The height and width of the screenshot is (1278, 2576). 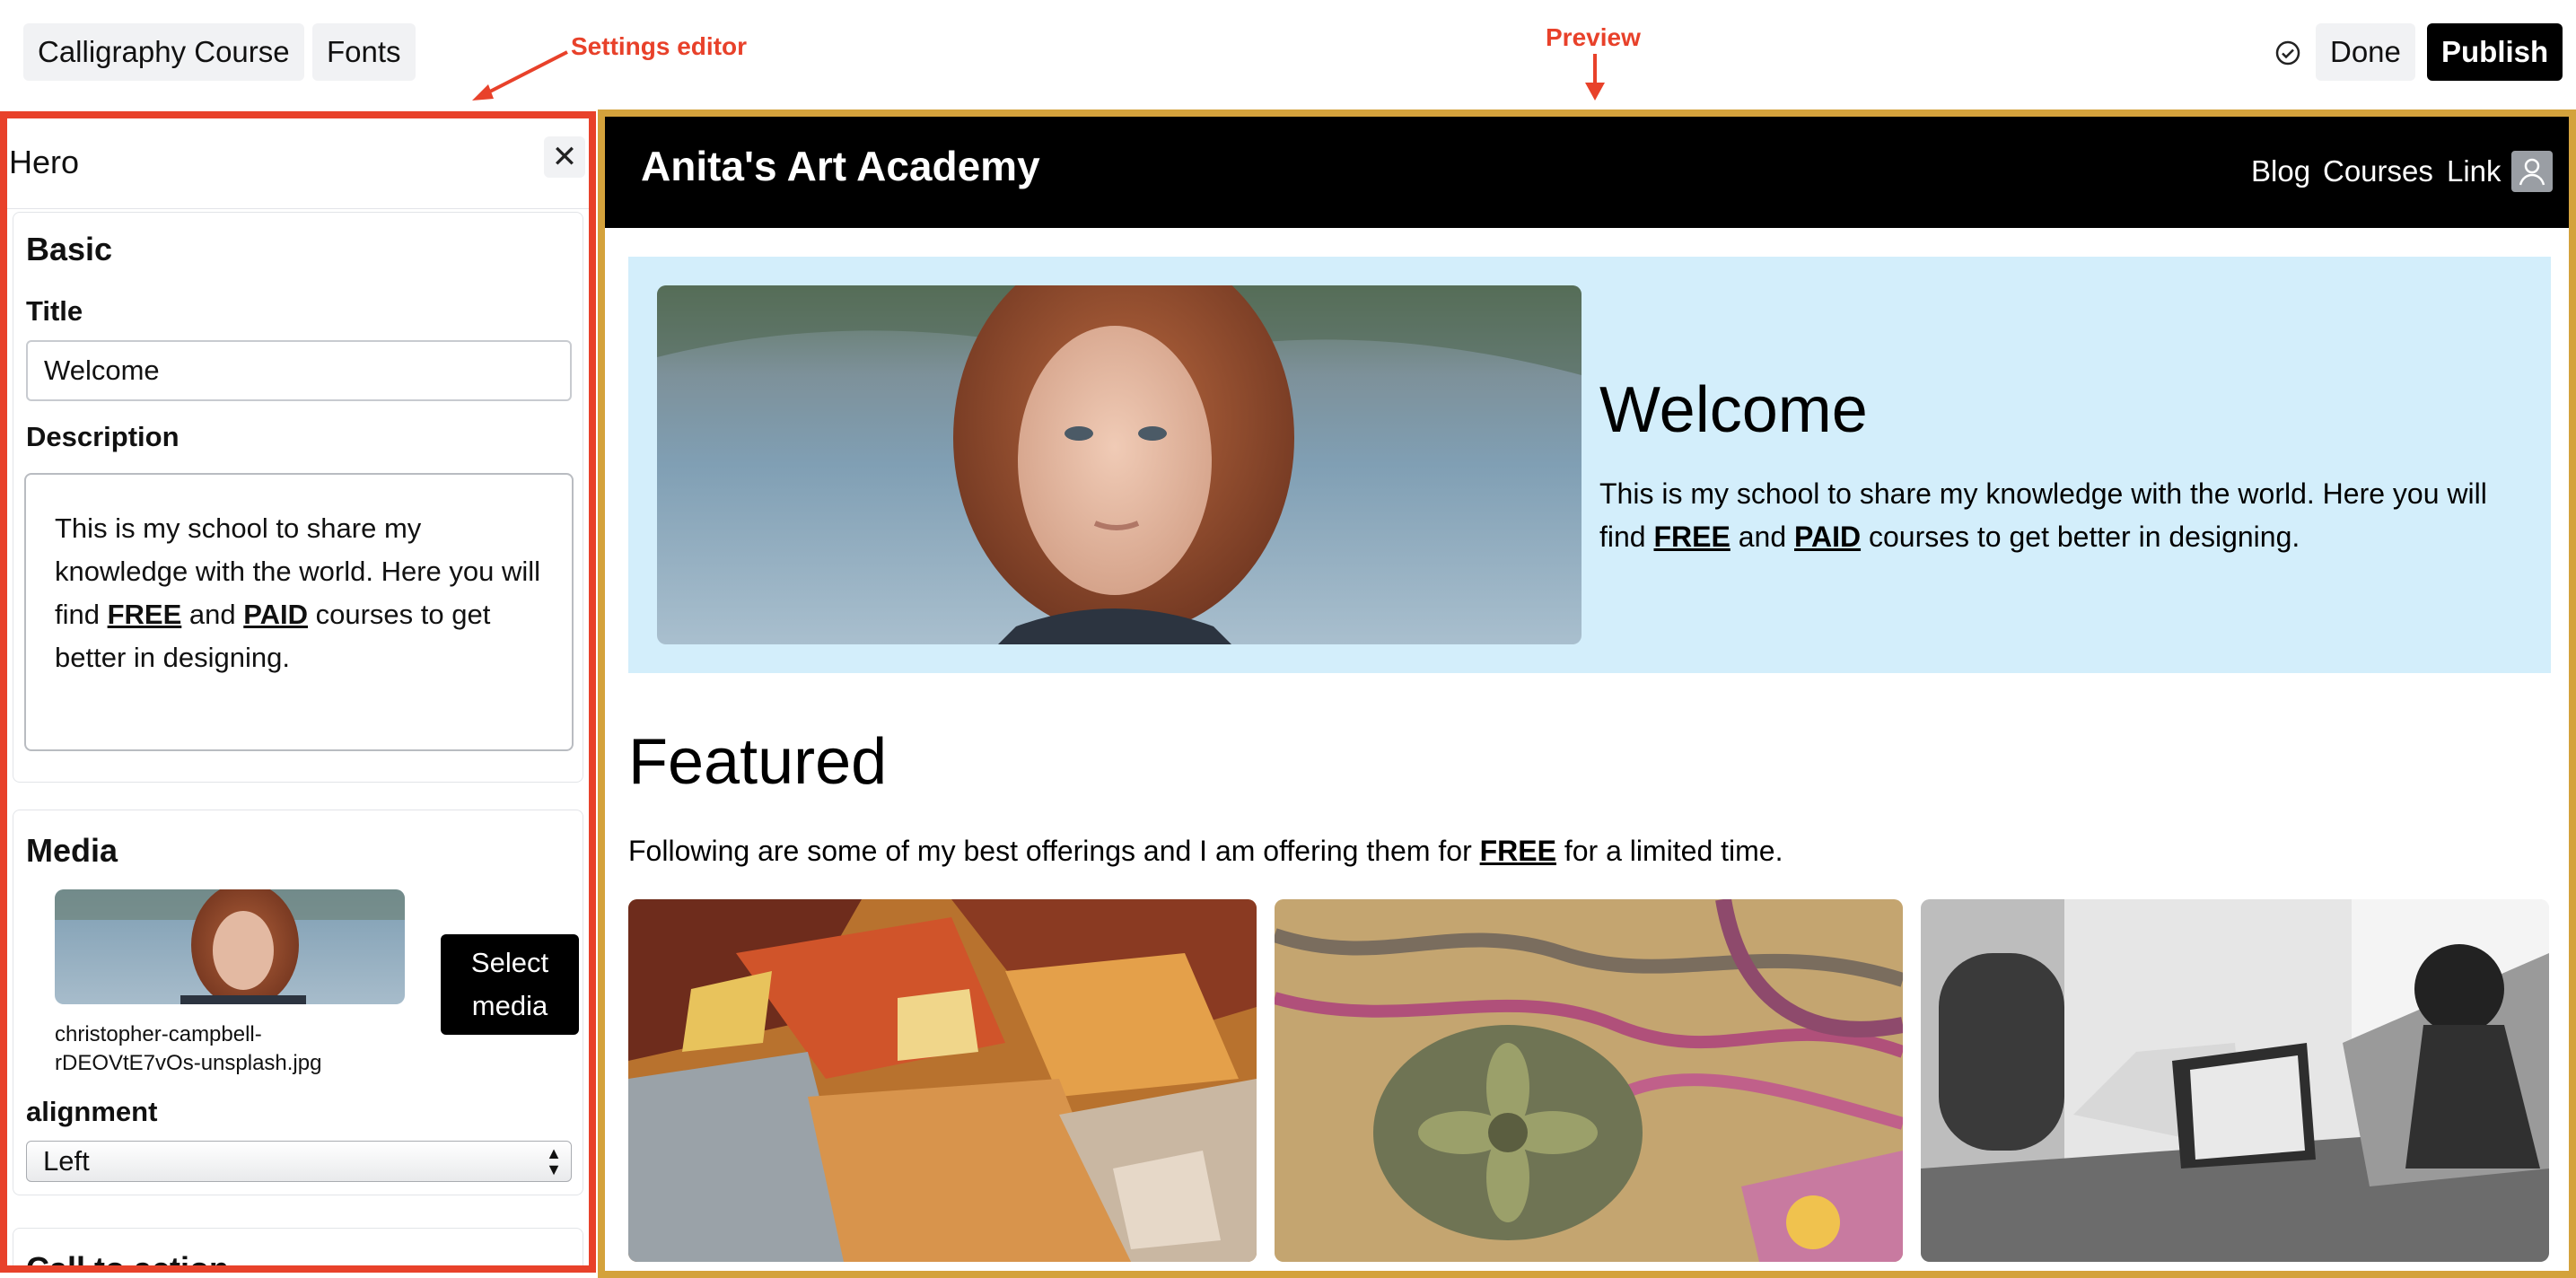 I want to click on nav-link-blog: Blog, so click(x=2280, y=171).